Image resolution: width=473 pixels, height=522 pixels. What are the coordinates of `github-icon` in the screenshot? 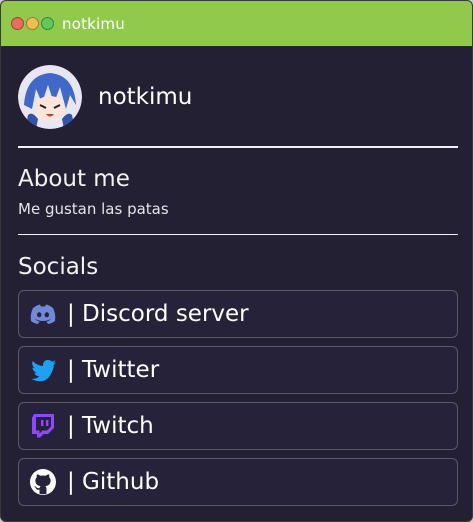 It's located at (43, 482).